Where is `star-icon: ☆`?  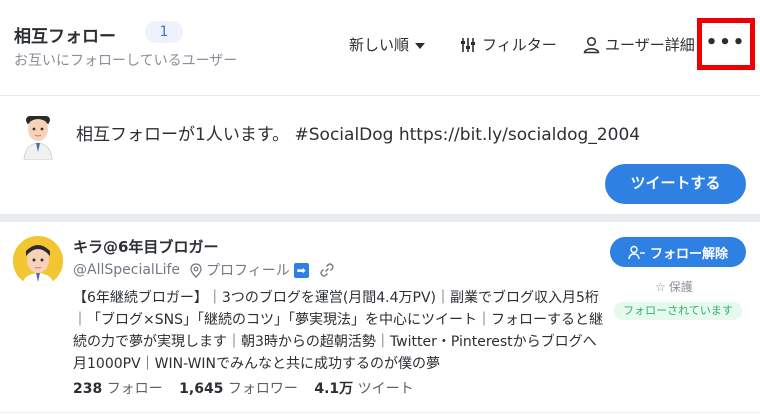
star-icon: ☆ is located at coordinates (660, 286).